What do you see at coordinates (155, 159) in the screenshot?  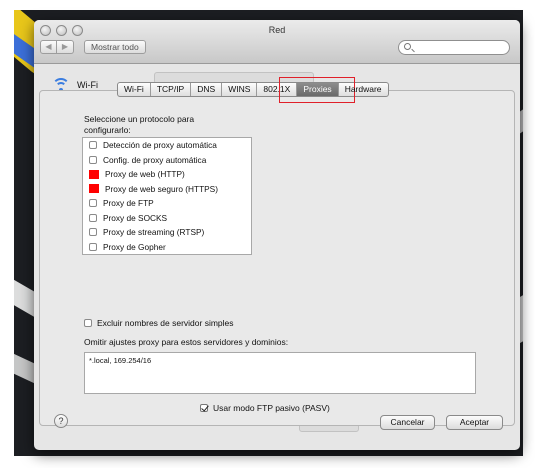 I see `protocol-label: Config. de proxy automática` at bounding box center [155, 159].